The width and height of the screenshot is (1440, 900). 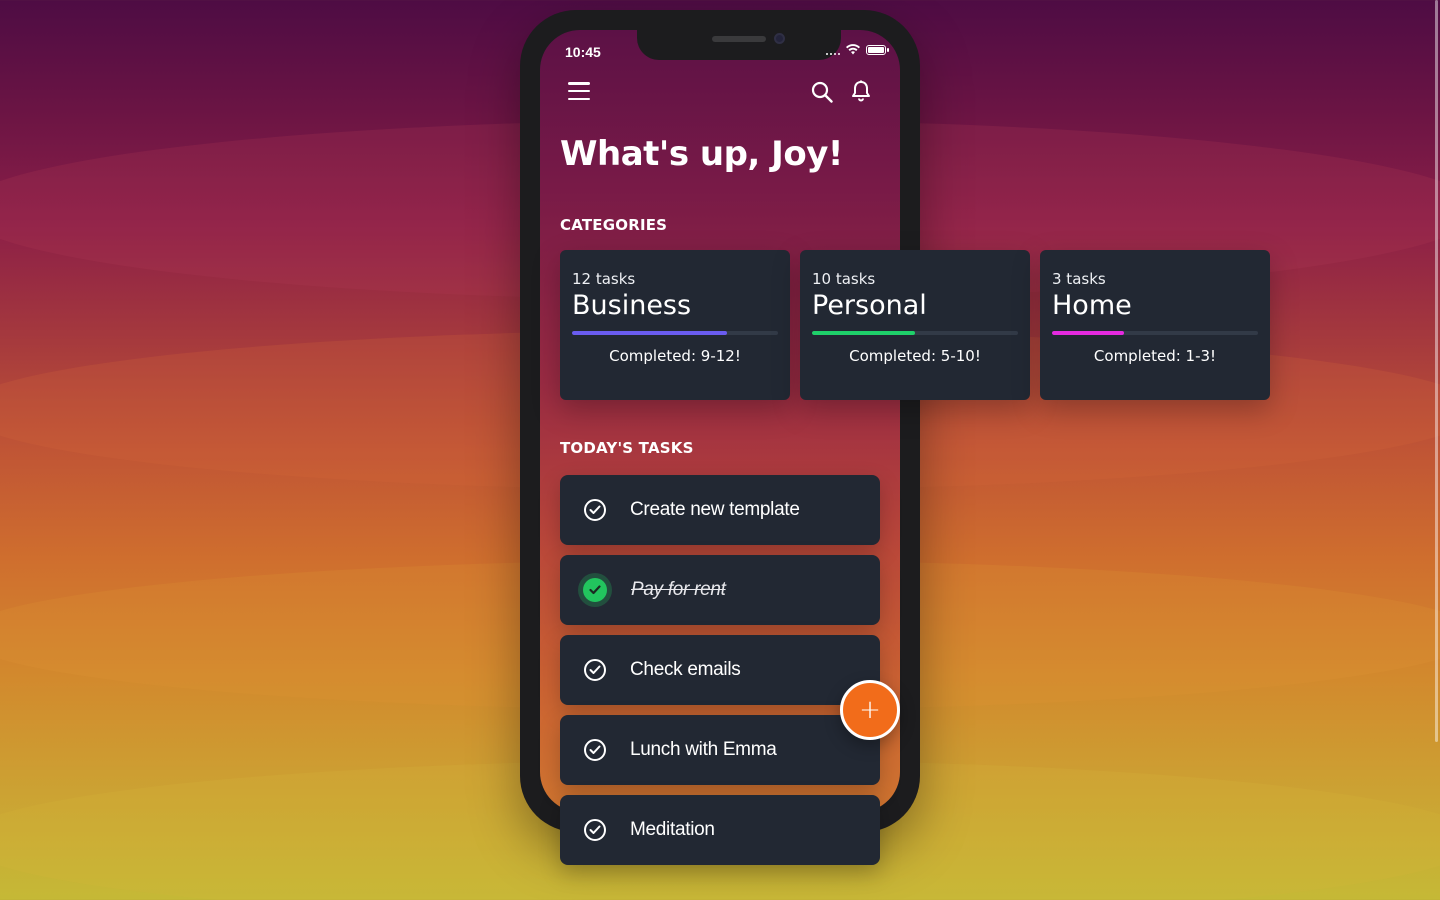 I want to click on category-task-count: 10 tasks, so click(x=844, y=279).